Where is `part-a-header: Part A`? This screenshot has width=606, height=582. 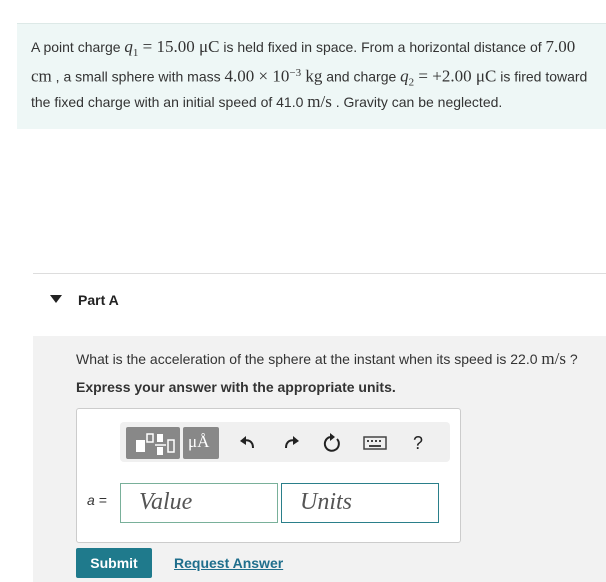 part-a-header: Part A is located at coordinates (319, 305).